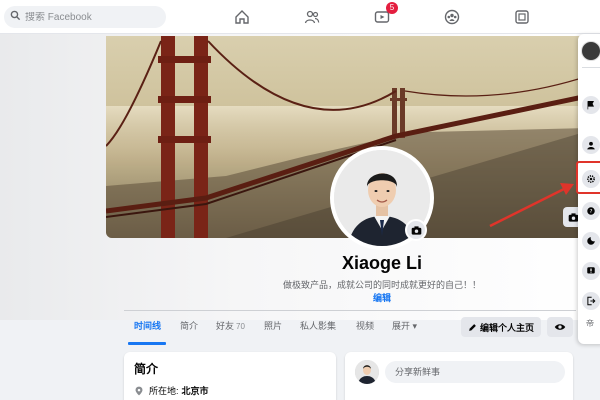 Image resolution: width=600 pixels, height=400 pixels. I want to click on eye-icon, so click(560, 327).